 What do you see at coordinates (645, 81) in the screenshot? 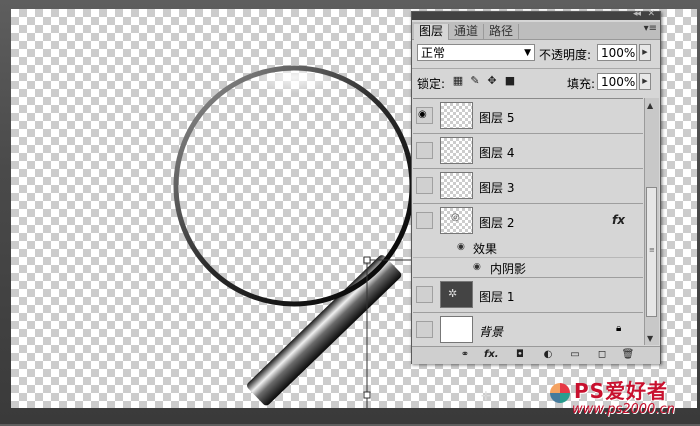
I see `fill-slider-button: ▶` at bounding box center [645, 81].